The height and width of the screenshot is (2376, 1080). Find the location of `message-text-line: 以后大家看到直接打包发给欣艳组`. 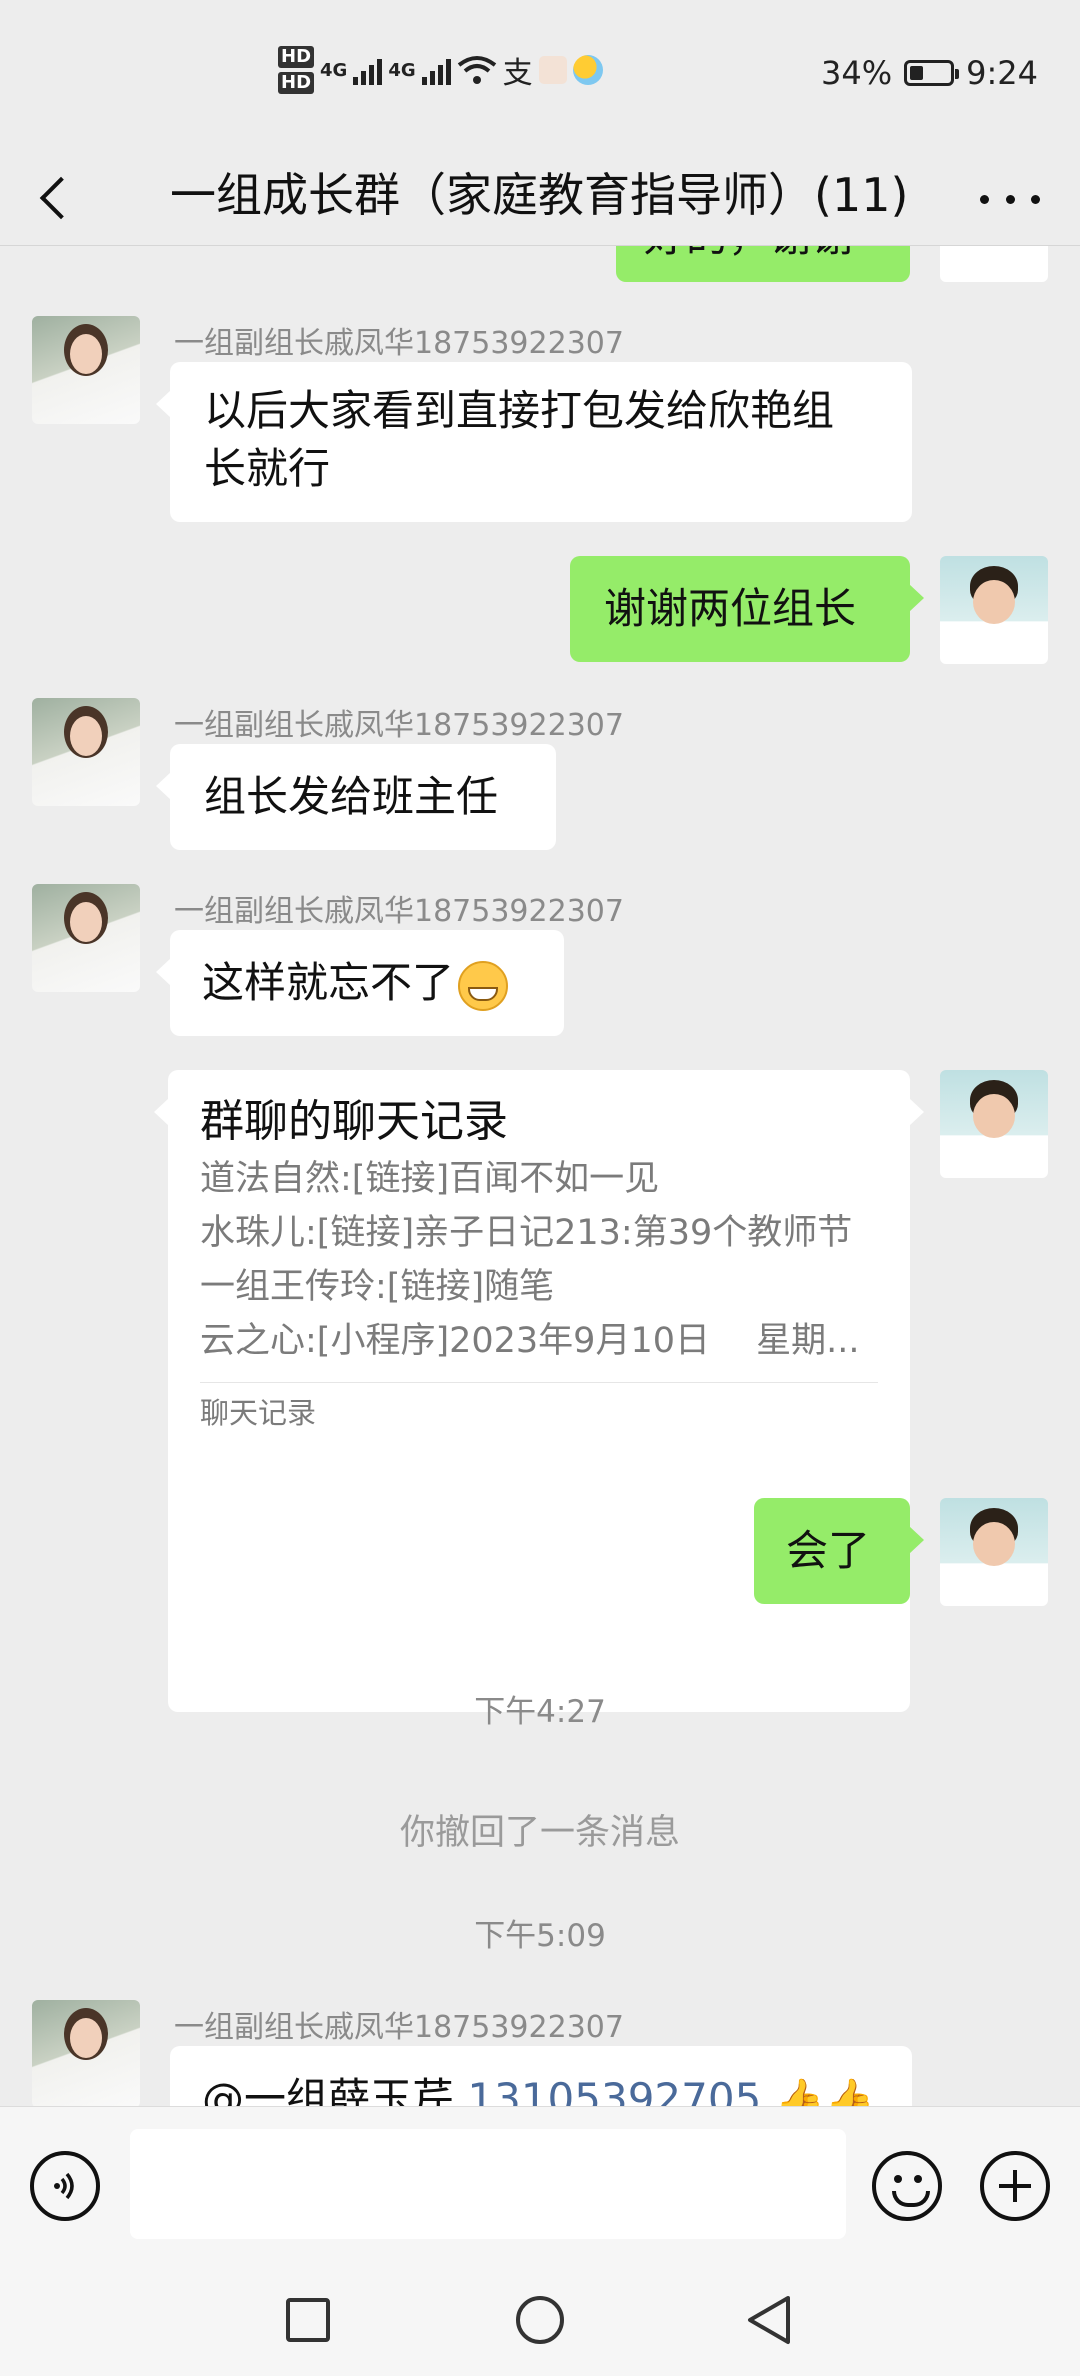

message-text-line: 以后大家看到直接打包发给欣艳组 is located at coordinates (519, 410).